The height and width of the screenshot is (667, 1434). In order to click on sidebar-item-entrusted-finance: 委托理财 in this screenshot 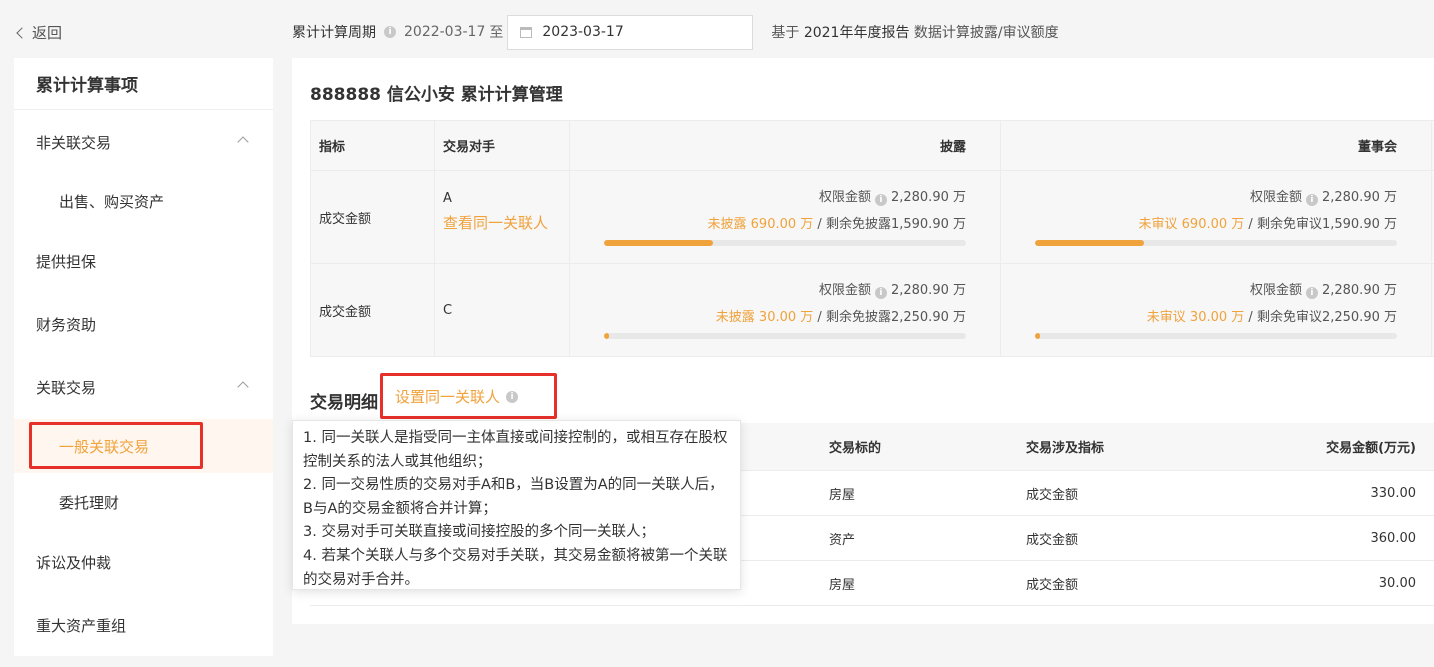, I will do `click(143, 502)`.